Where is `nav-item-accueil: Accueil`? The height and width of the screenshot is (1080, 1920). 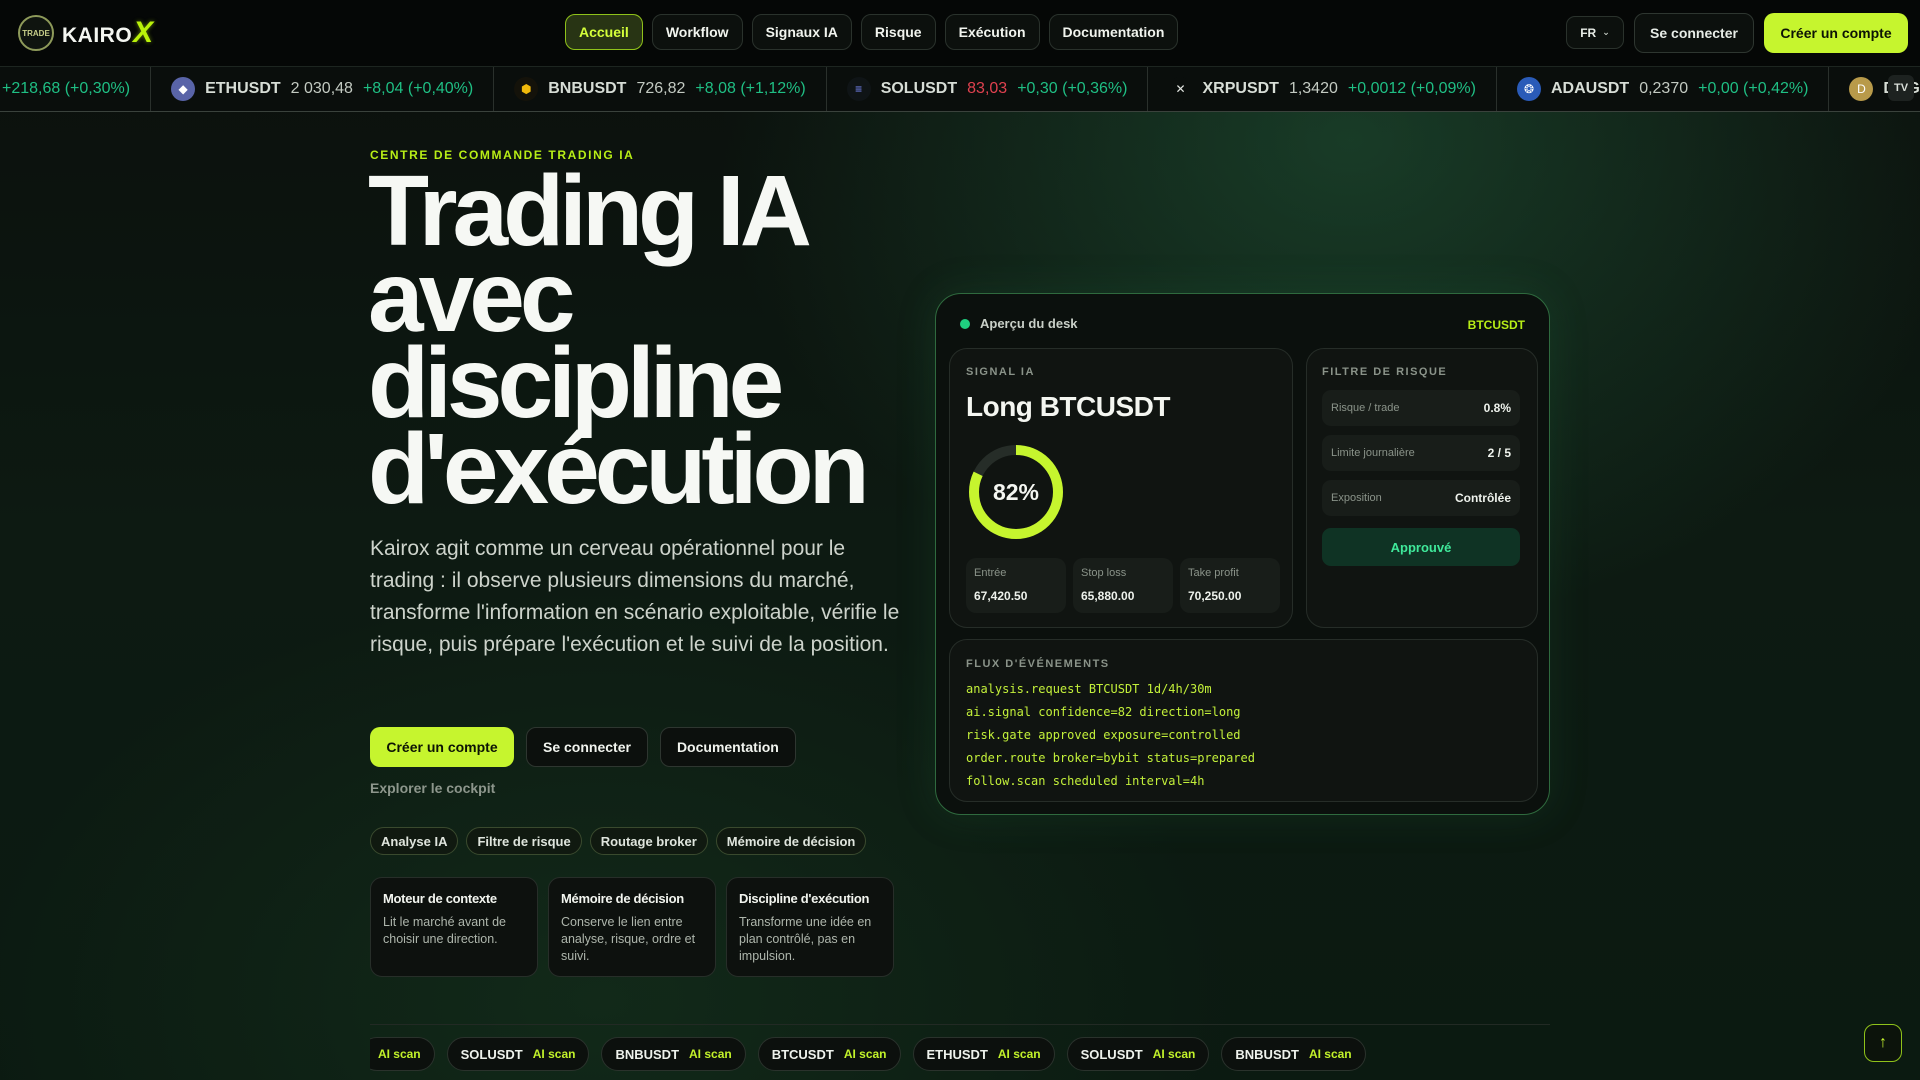 nav-item-accueil: Accueil is located at coordinates (604, 32).